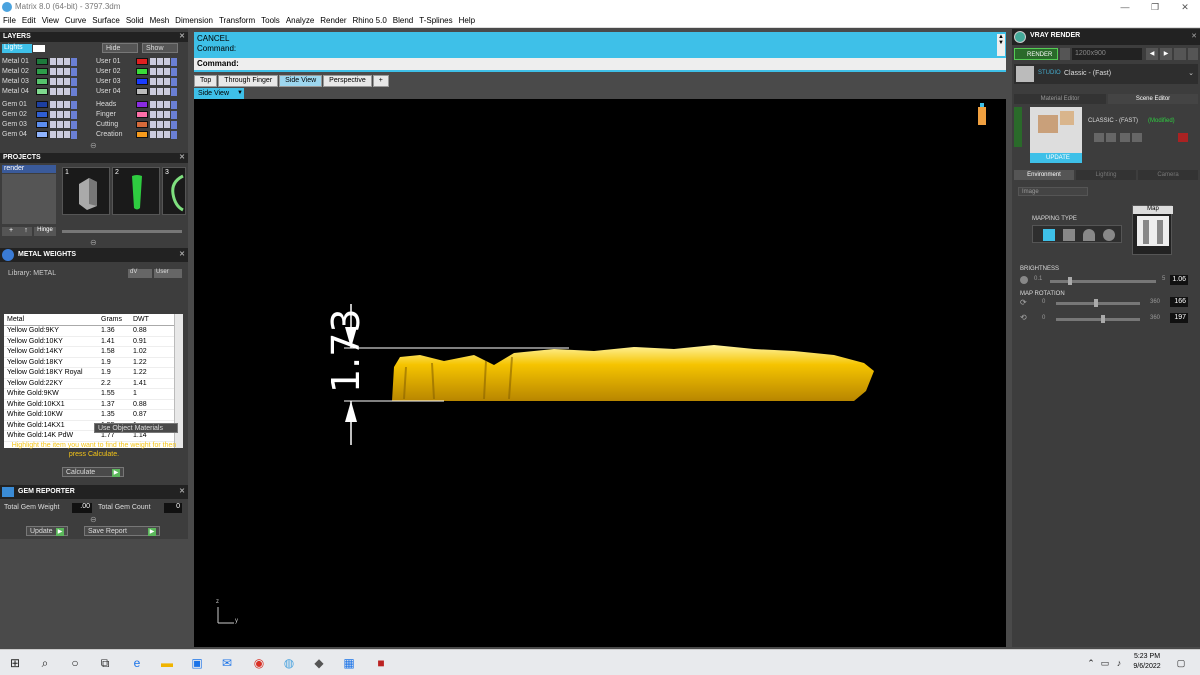 The width and height of the screenshot is (1200, 675). Describe the element at coordinates (349, 663) in the screenshot. I see `photos-icon: ▦` at that location.